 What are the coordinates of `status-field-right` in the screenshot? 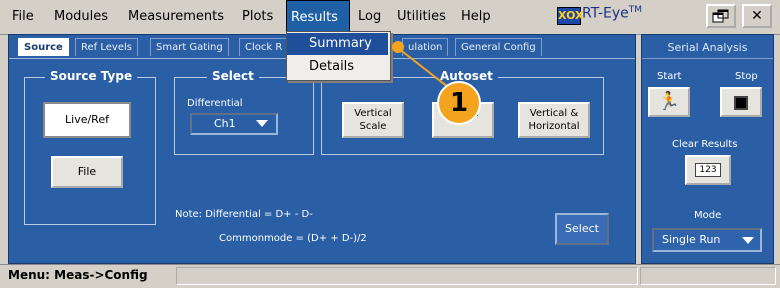 It's located at (708, 276).